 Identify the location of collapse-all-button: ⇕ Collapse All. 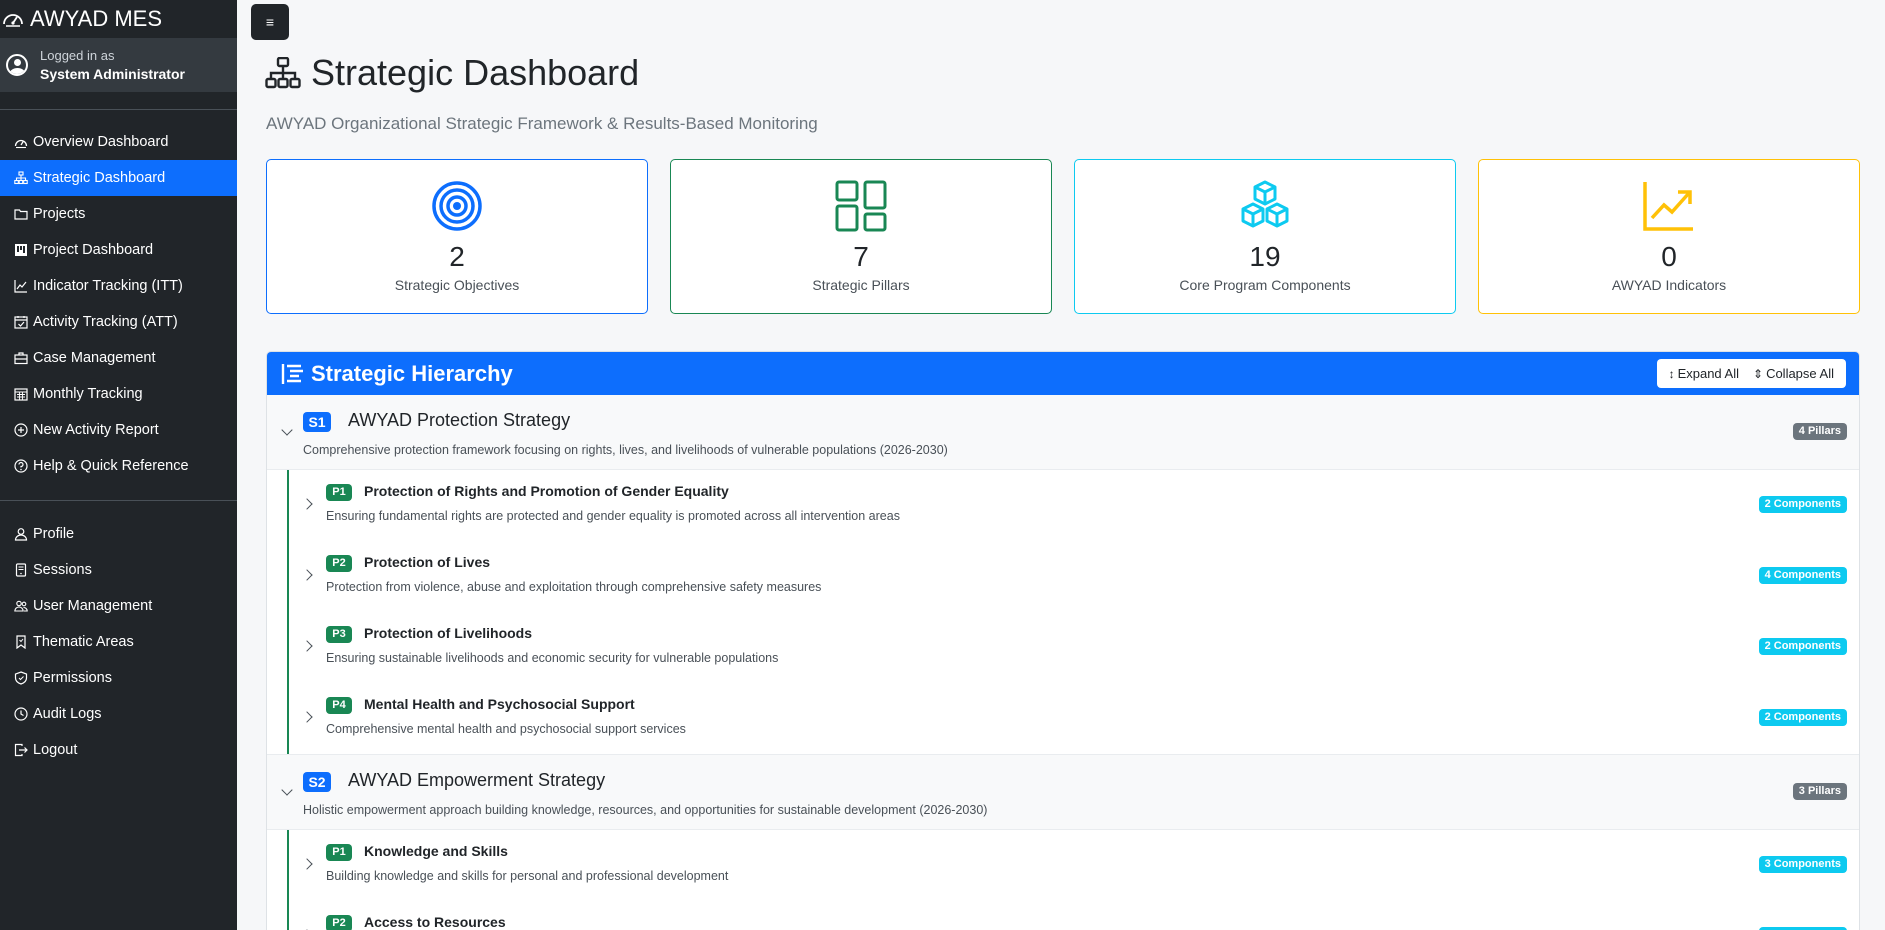
(1793, 373).